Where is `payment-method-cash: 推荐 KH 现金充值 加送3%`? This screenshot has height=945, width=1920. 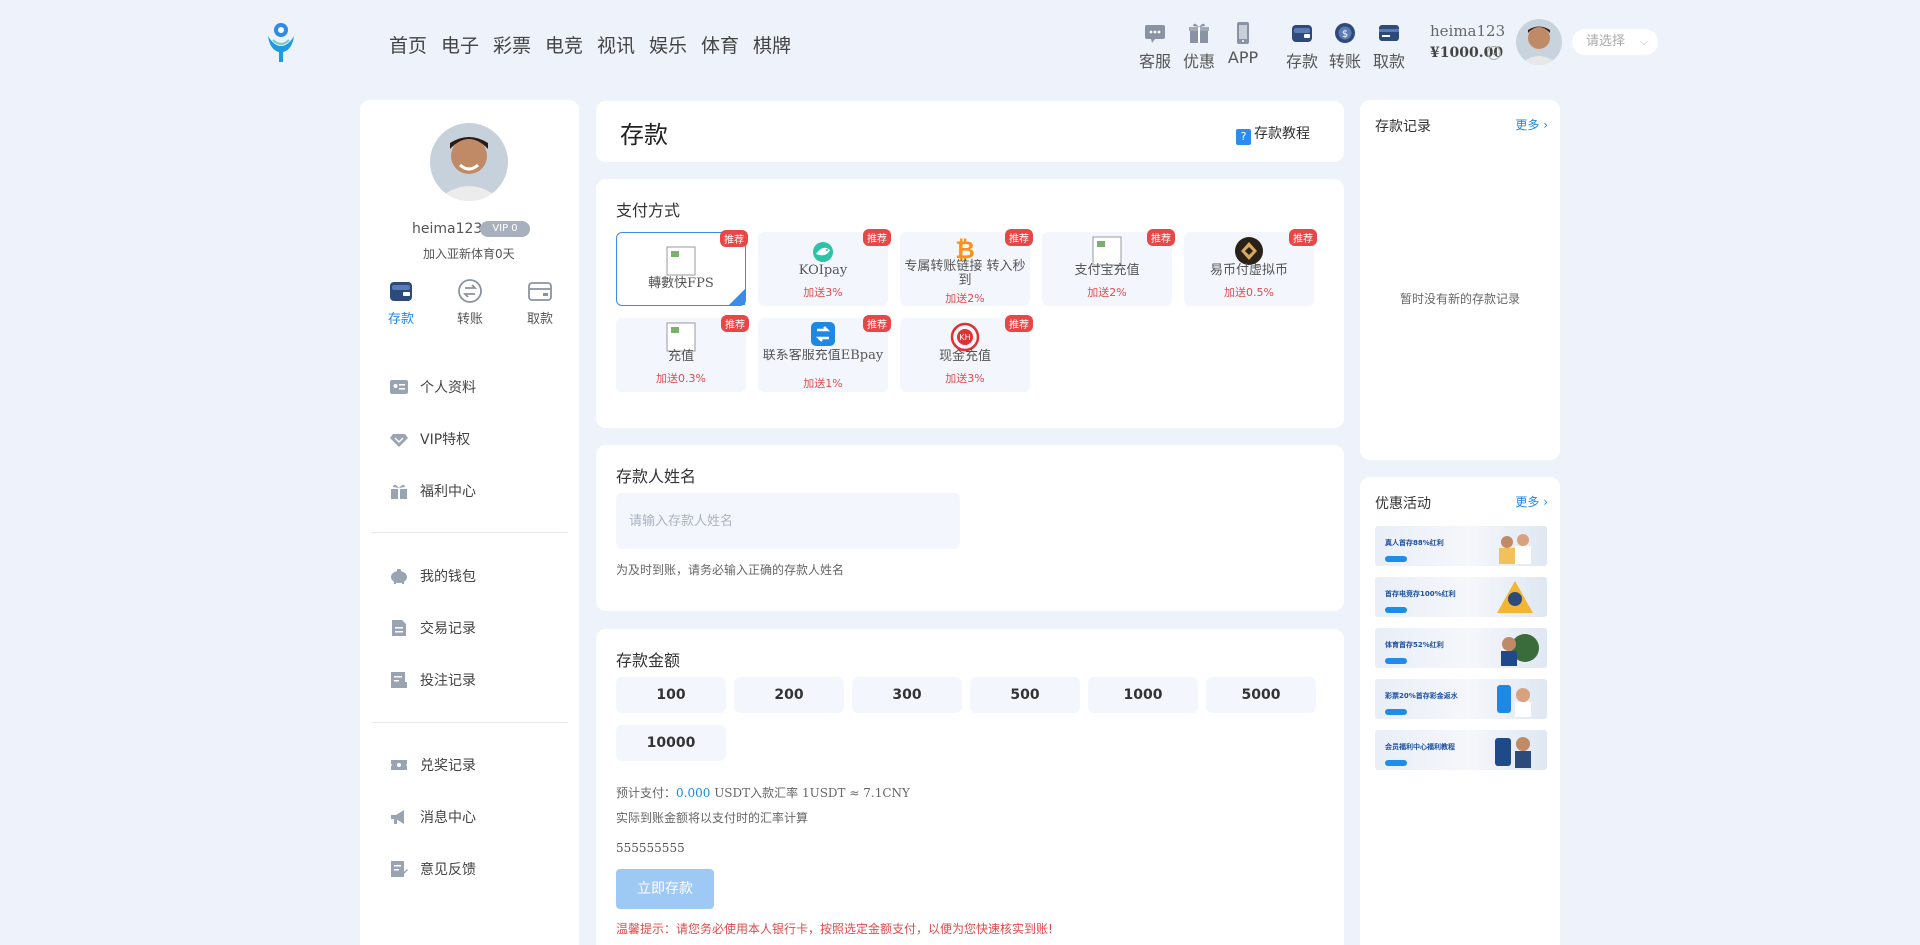 payment-method-cash: 推荐 KH 现金充值 加送3% is located at coordinates (966, 353).